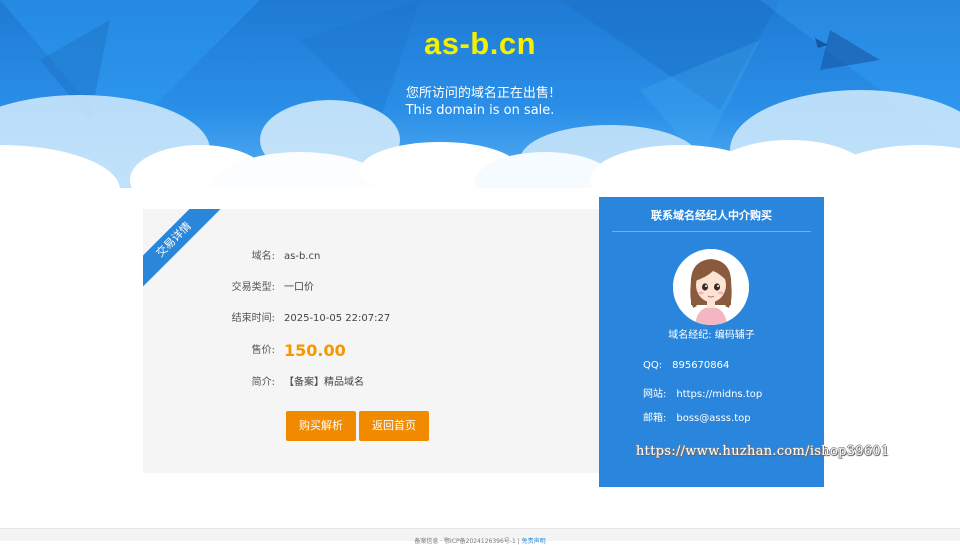 The width and height of the screenshot is (960, 545). Describe the element at coordinates (394, 426) in the screenshot. I see `back-home-button: 返回首页` at that location.